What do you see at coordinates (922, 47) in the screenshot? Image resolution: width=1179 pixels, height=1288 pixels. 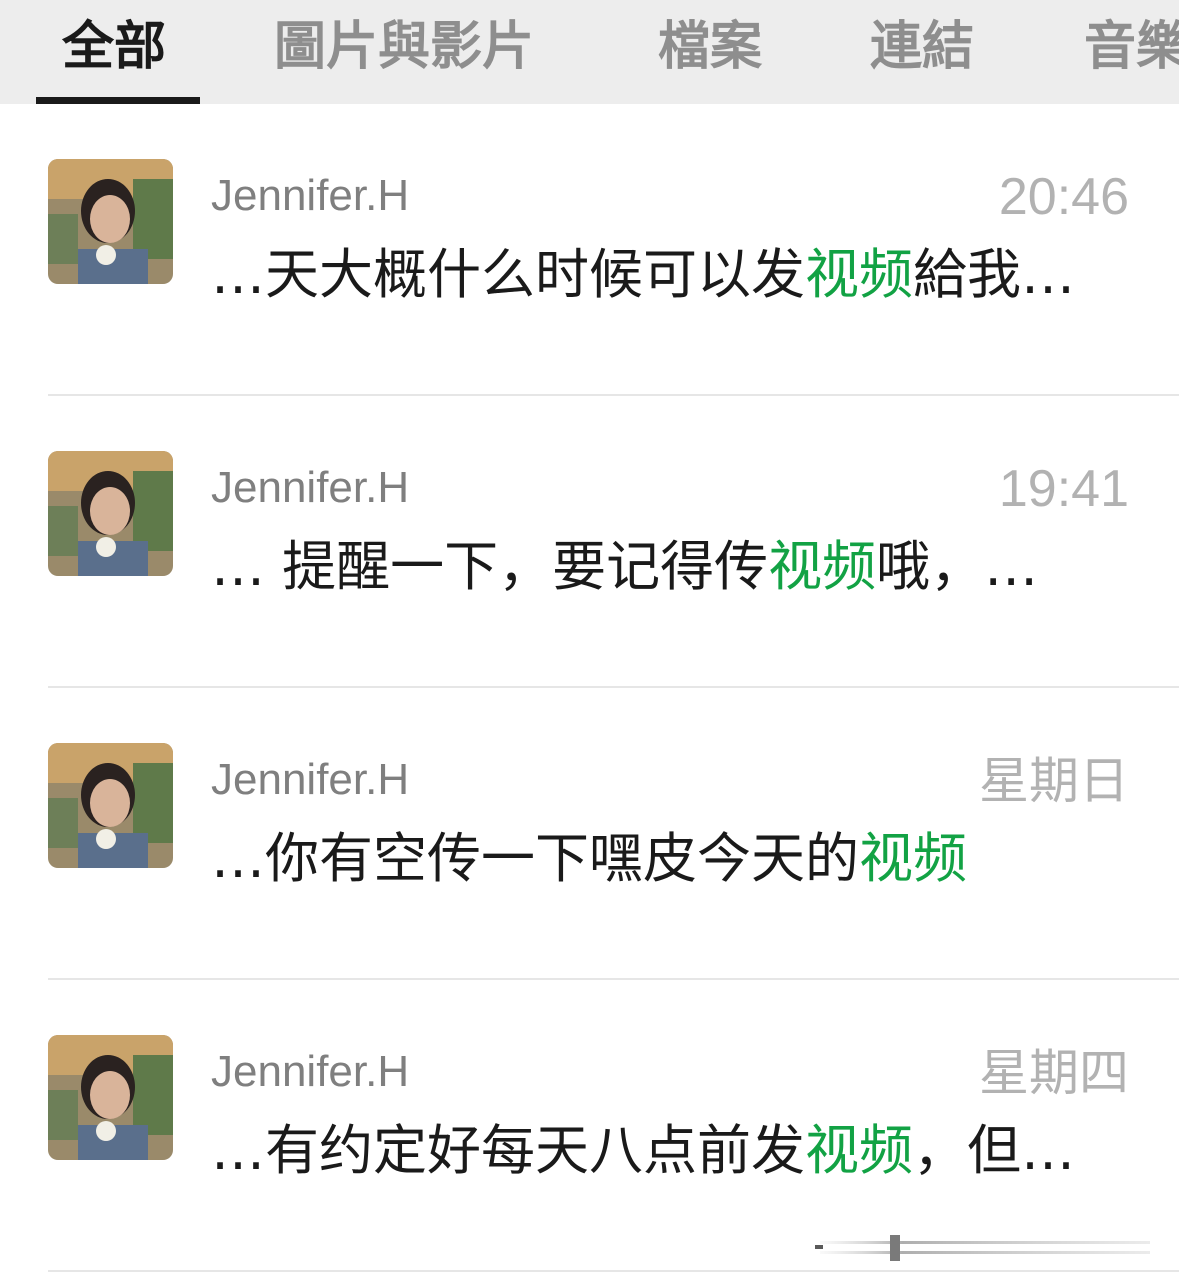 I see `tab-links: 連結` at bounding box center [922, 47].